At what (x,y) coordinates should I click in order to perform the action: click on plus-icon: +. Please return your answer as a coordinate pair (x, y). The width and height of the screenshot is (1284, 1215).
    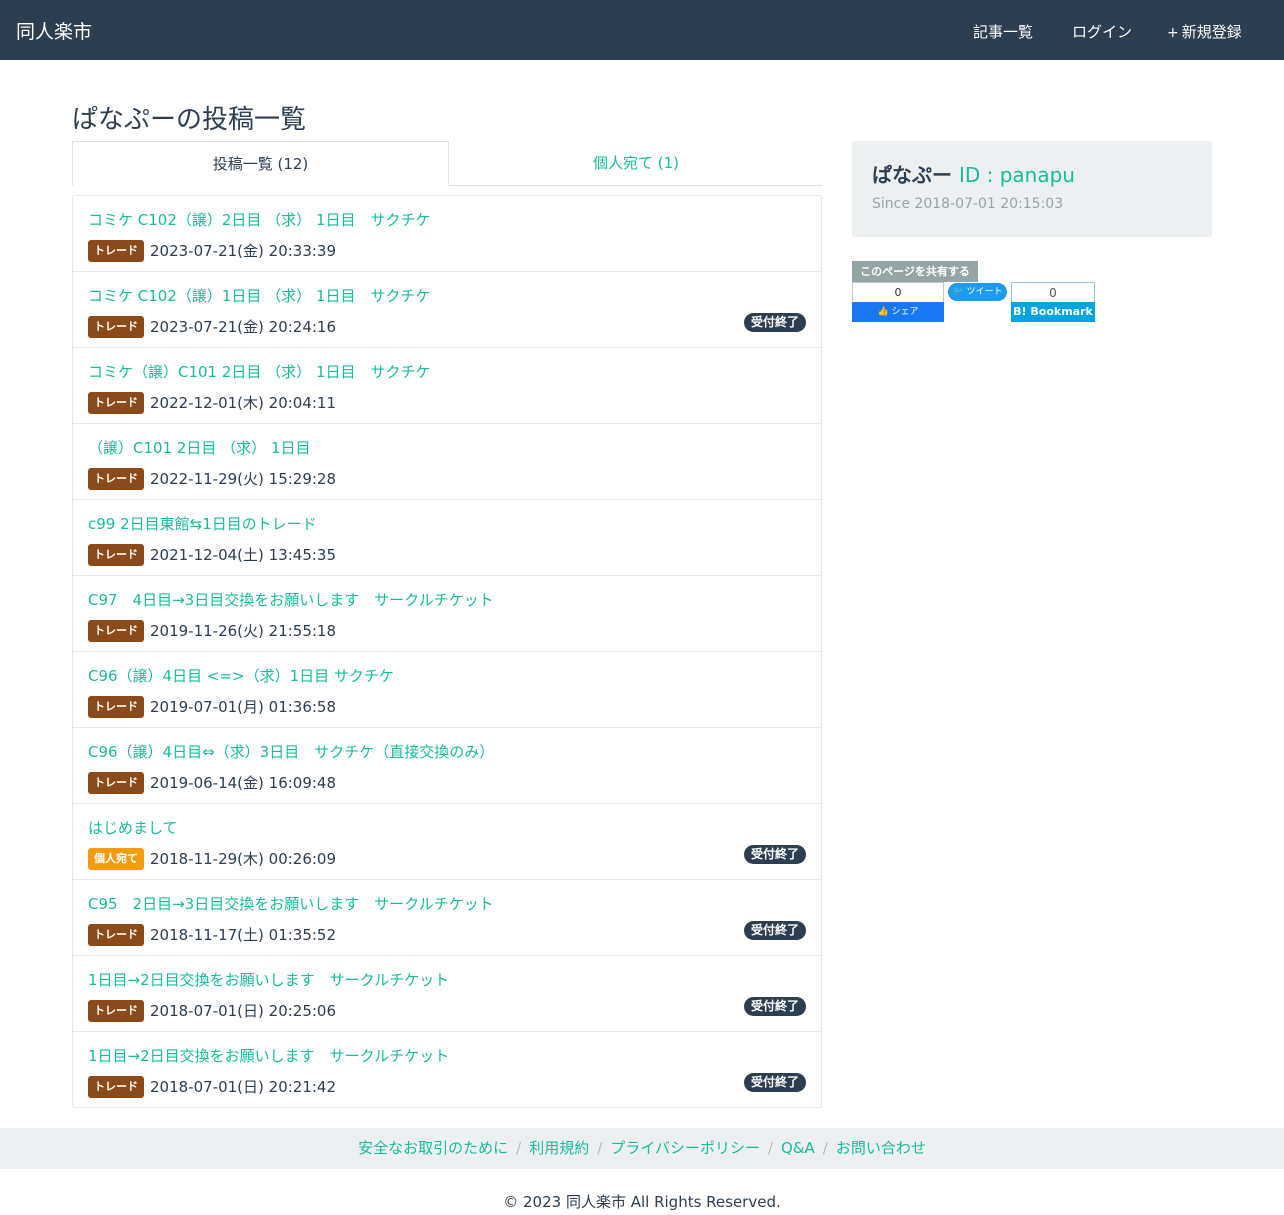
    Looking at the image, I should click on (1173, 33).